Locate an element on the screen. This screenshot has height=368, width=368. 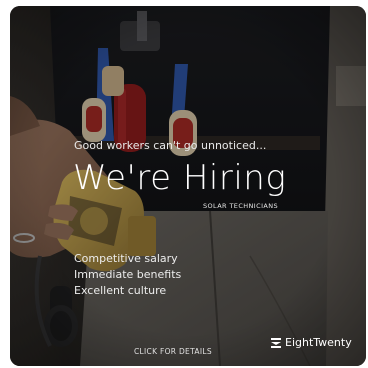
benefit-item: Excellent culture is located at coordinates (120, 290).